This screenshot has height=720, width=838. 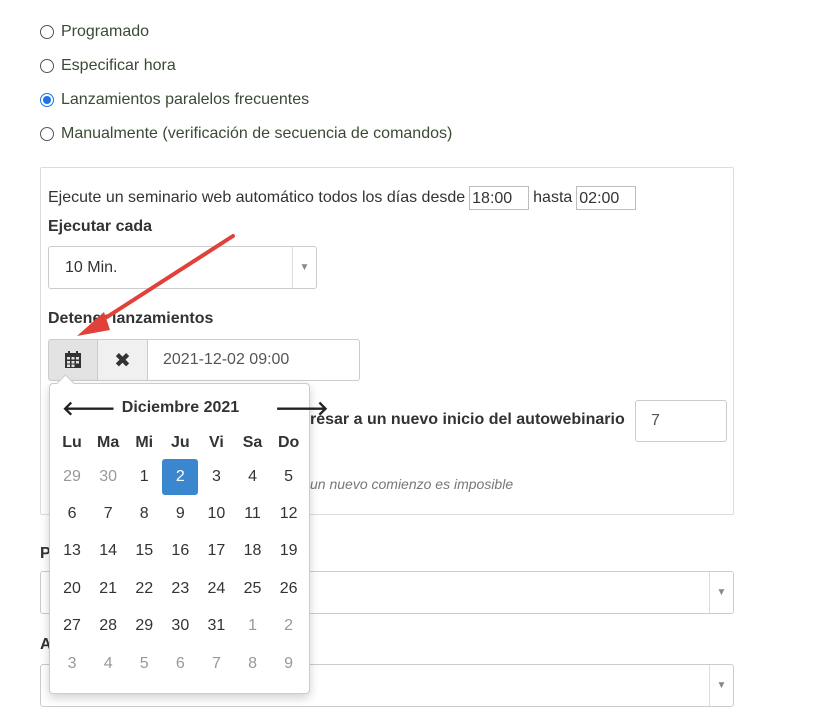 I want to click on calendar-day: 10, so click(x=216, y=514).